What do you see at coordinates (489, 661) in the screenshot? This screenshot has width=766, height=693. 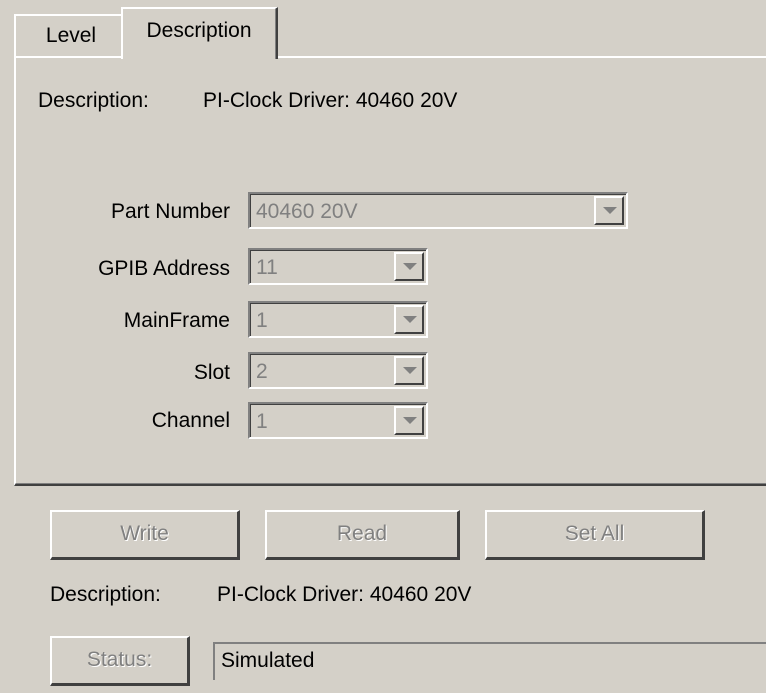 I see `status-field: Simulated` at bounding box center [489, 661].